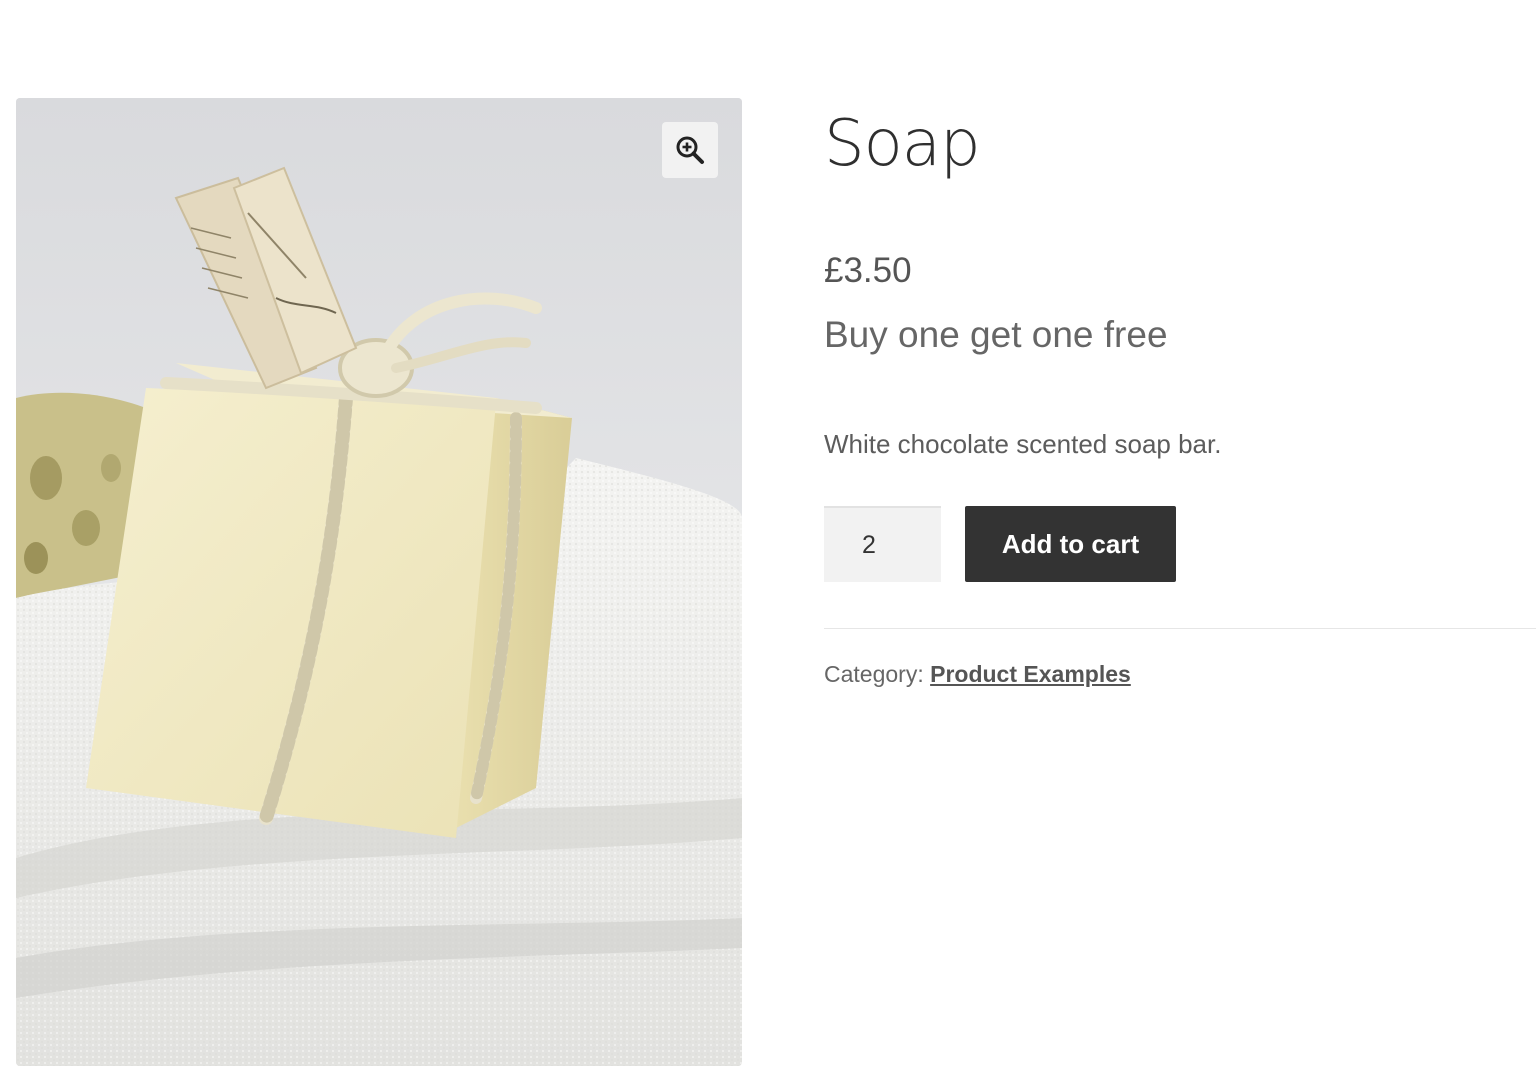  What do you see at coordinates (882, 544) in the screenshot?
I see `quantity-input` at bounding box center [882, 544].